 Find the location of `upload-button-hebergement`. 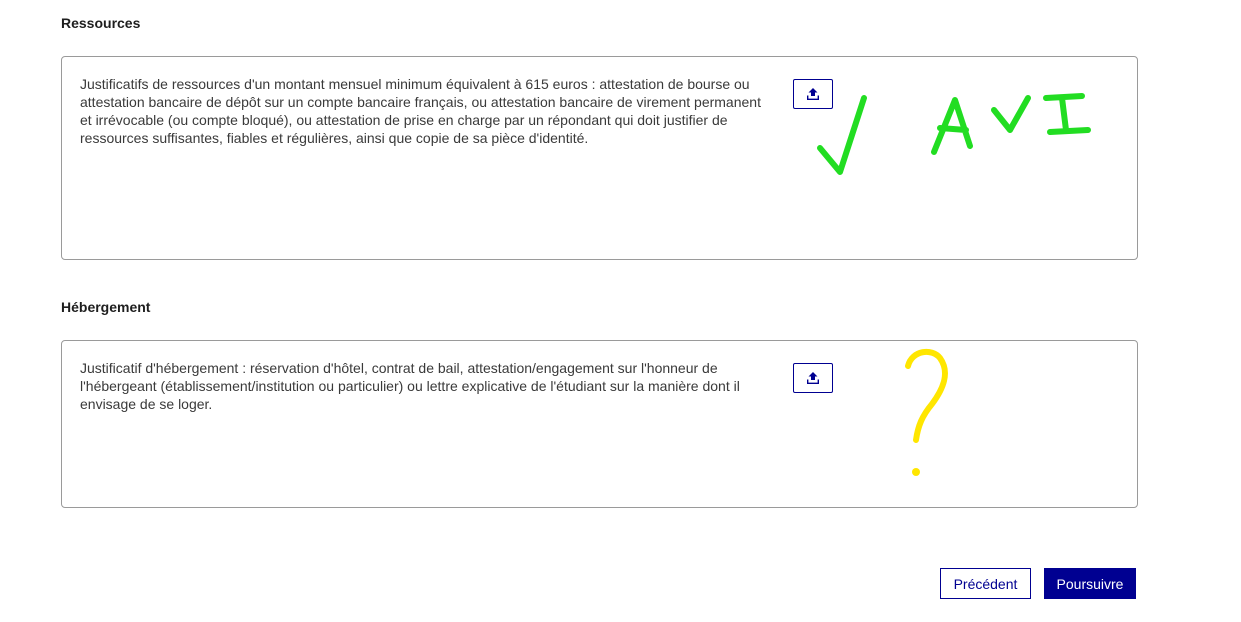

upload-button-hebergement is located at coordinates (813, 378).